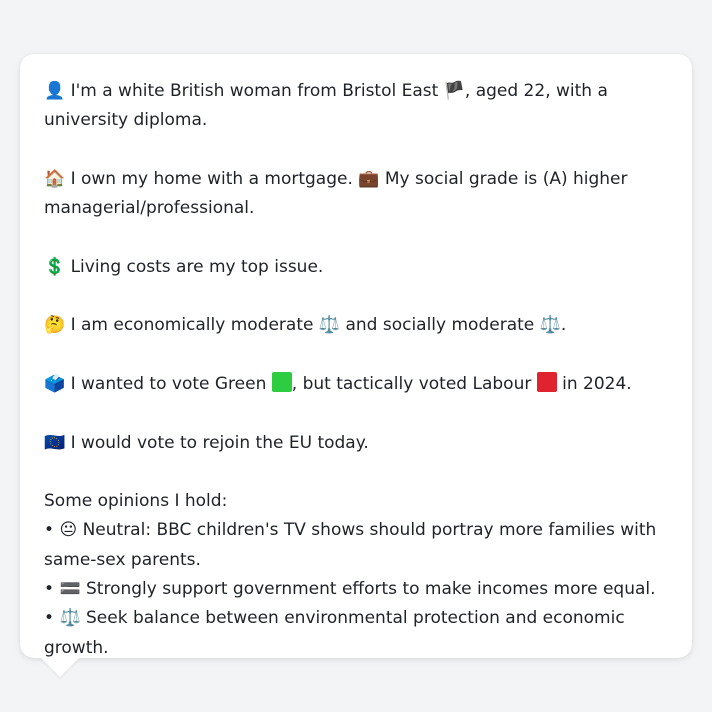 This screenshot has height=712, width=712. What do you see at coordinates (68, 530) in the screenshot?
I see `neutral-face-icon: 😐` at bounding box center [68, 530].